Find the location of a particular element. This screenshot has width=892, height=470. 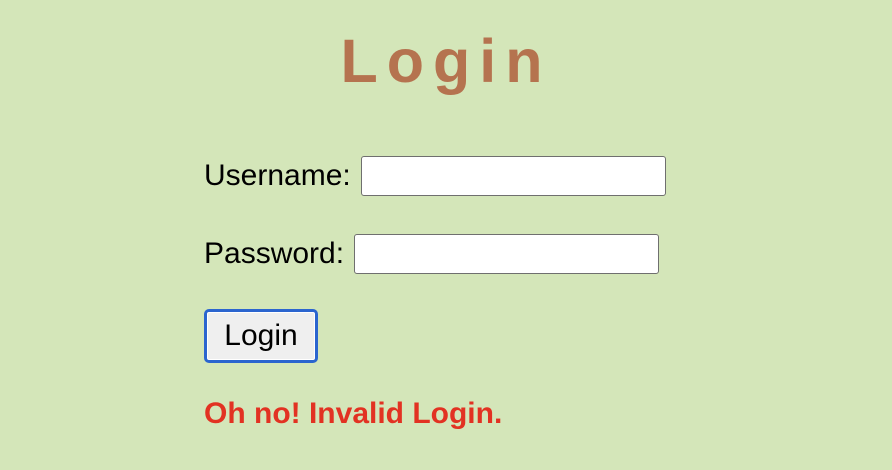

password-label: Password: is located at coordinates (274, 253).